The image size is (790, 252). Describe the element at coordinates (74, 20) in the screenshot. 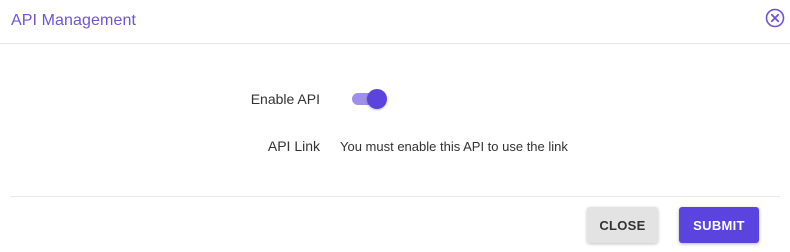

I see `dialog-title: API Management` at that location.